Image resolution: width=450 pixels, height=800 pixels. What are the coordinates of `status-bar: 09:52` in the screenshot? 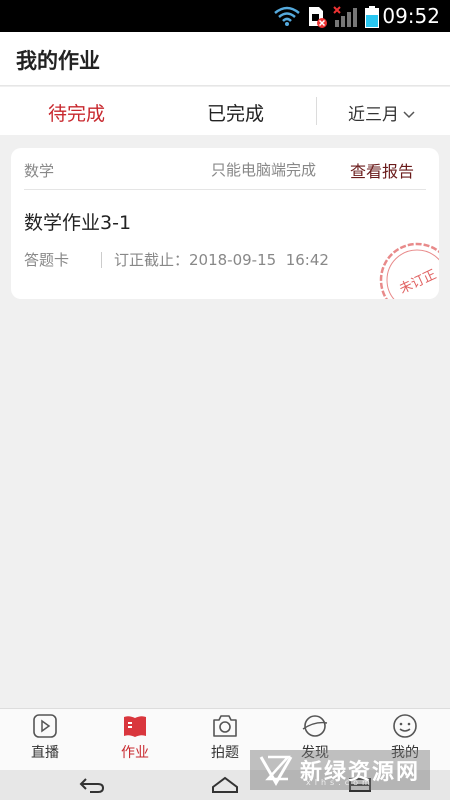 It's located at (225, 16).